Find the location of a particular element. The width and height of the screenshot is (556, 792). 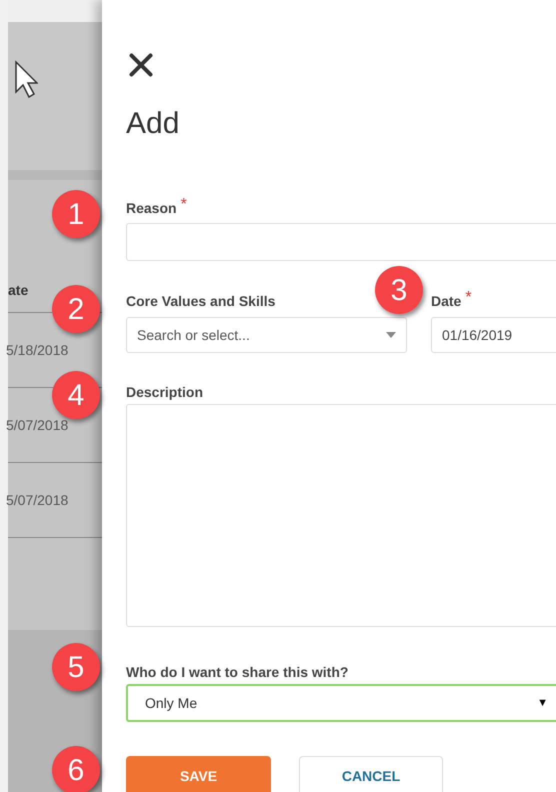

cursor-icon is located at coordinates (26, 79).